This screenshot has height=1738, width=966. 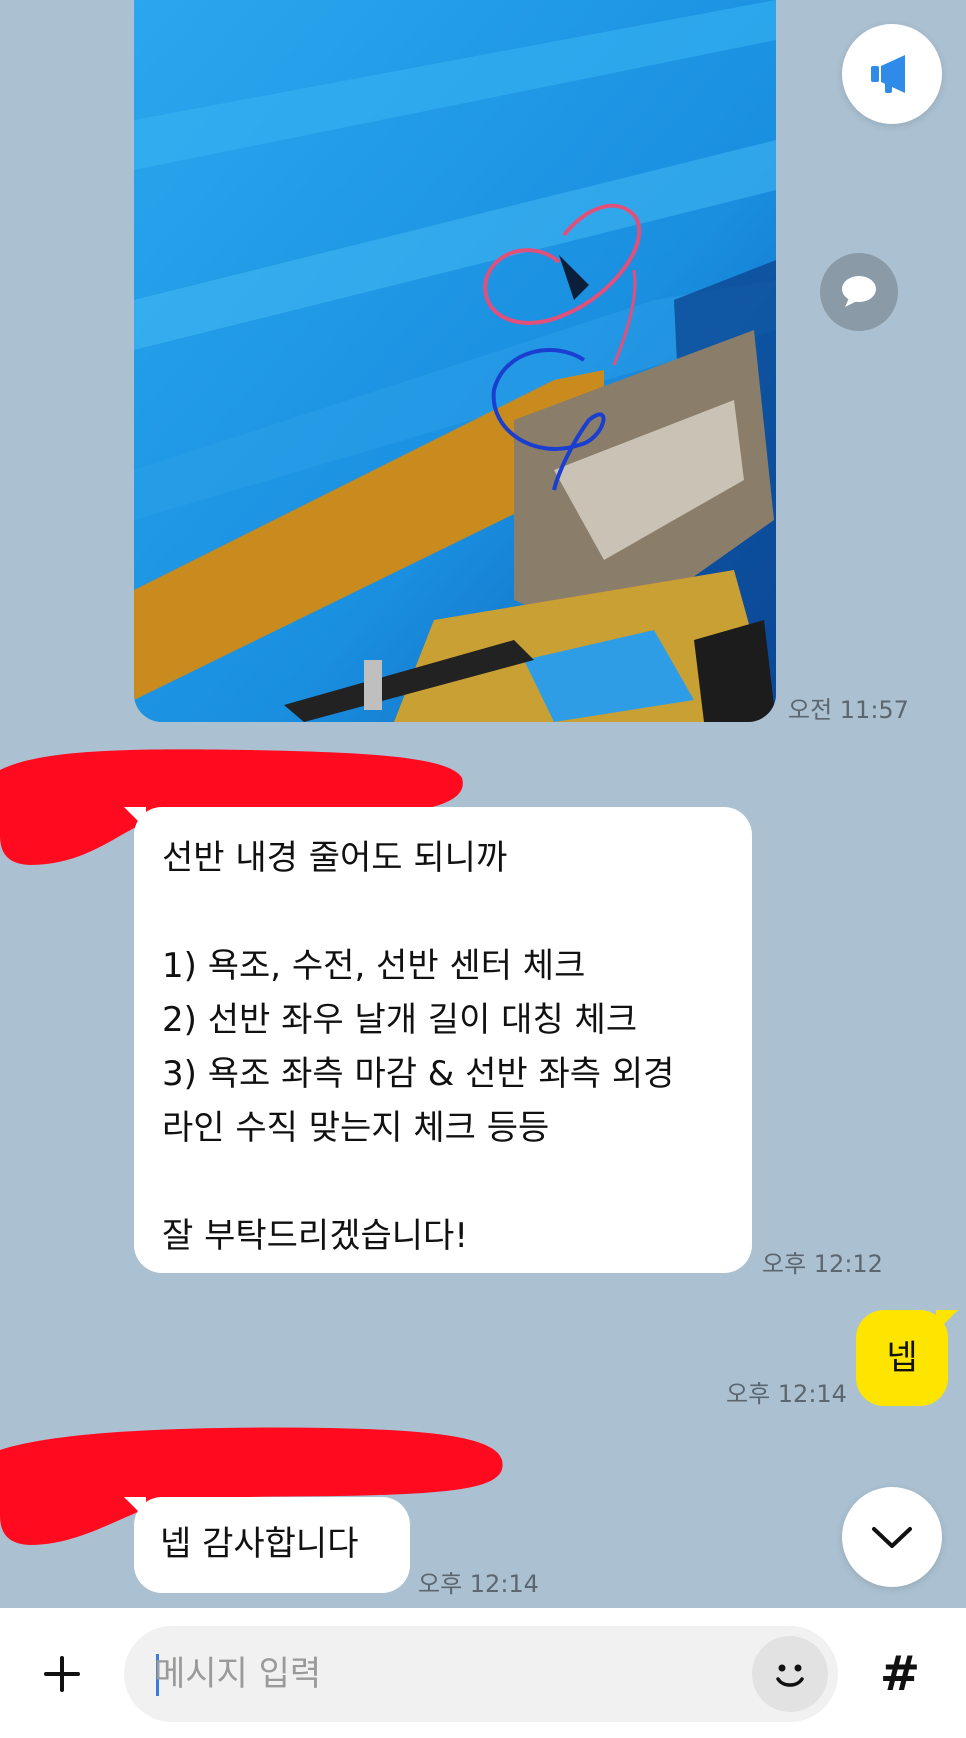 I want to click on message-line: 2) 선반 좌우 날개 길이 대칭 체크, so click(x=400, y=1020).